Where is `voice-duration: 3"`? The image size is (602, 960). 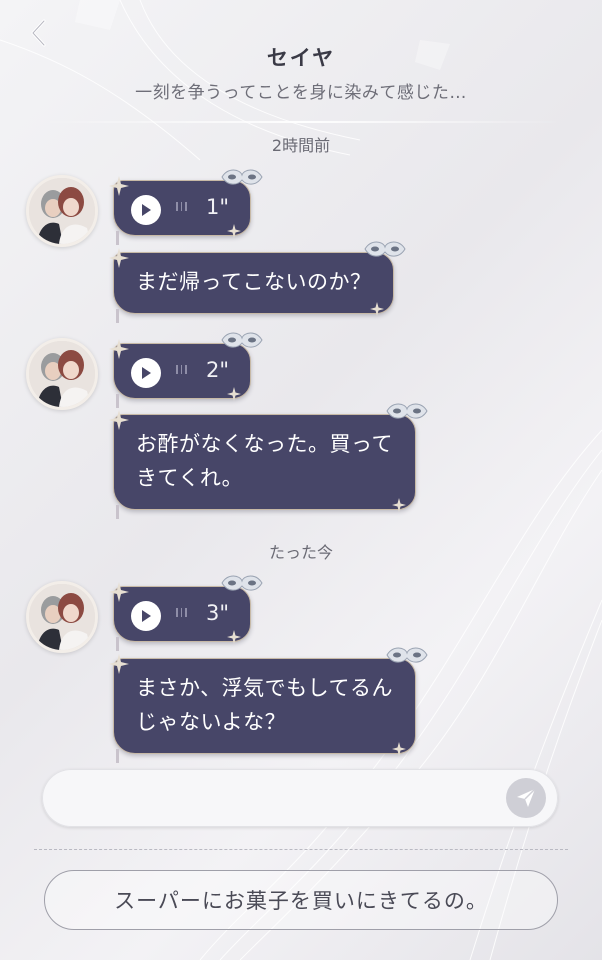 voice-duration: 3" is located at coordinates (218, 613).